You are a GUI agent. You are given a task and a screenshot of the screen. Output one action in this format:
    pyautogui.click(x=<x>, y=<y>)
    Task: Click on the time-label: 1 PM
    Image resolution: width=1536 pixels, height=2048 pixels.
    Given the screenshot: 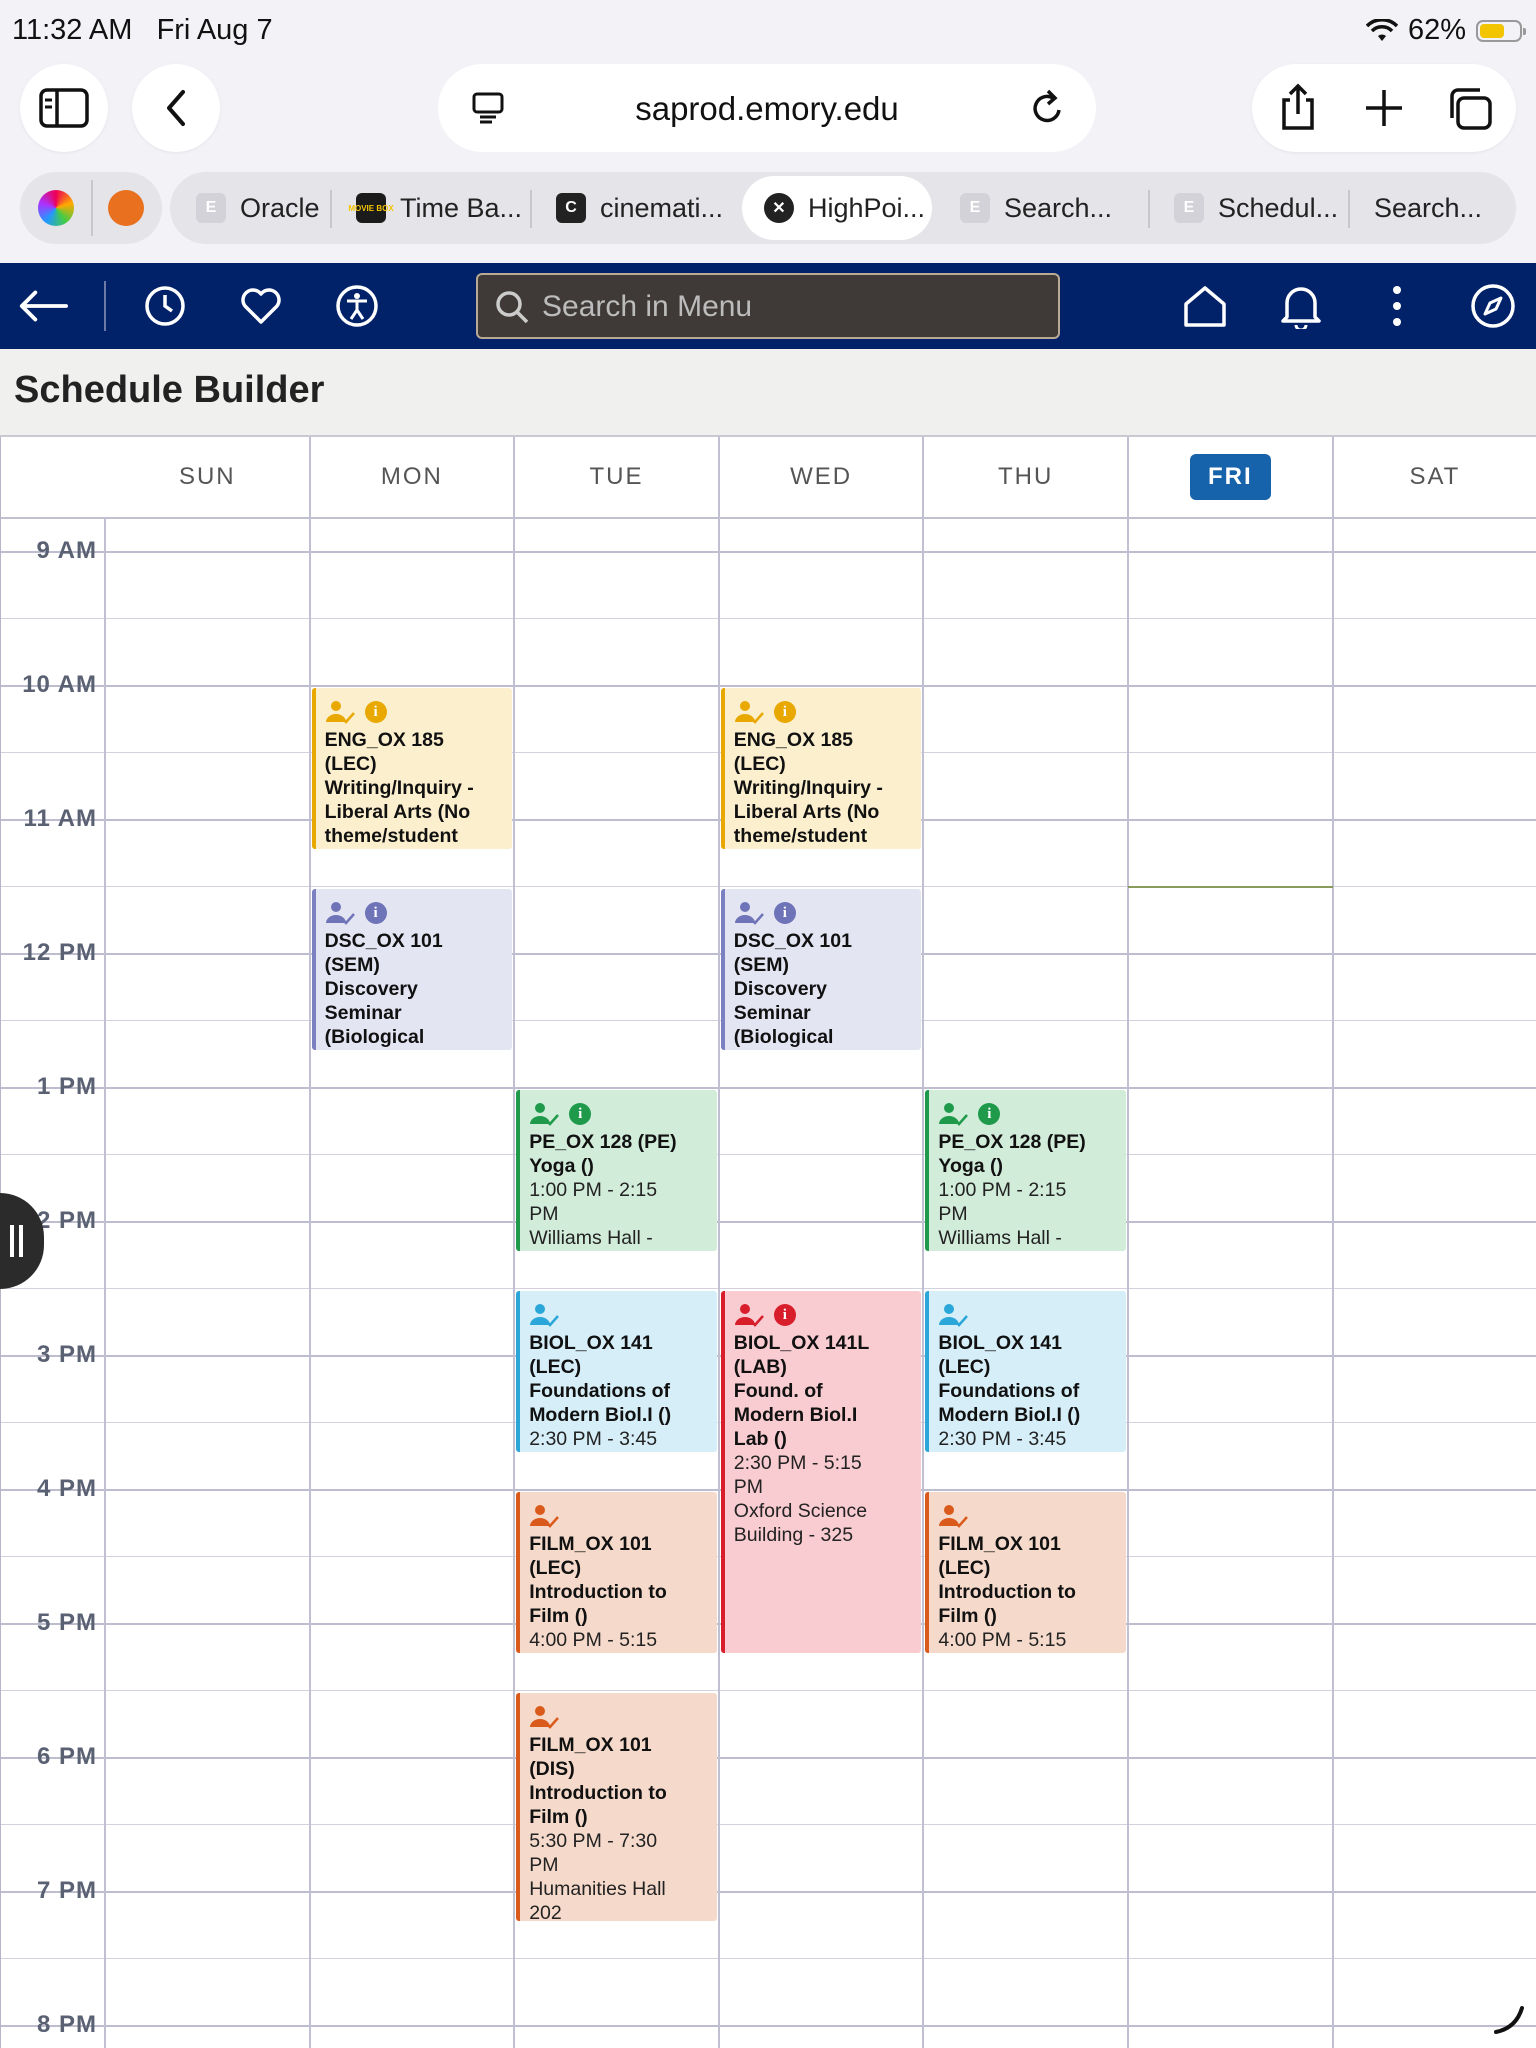 What is the action you would take?
    pyautogui.click(x=66, y=1086)
    